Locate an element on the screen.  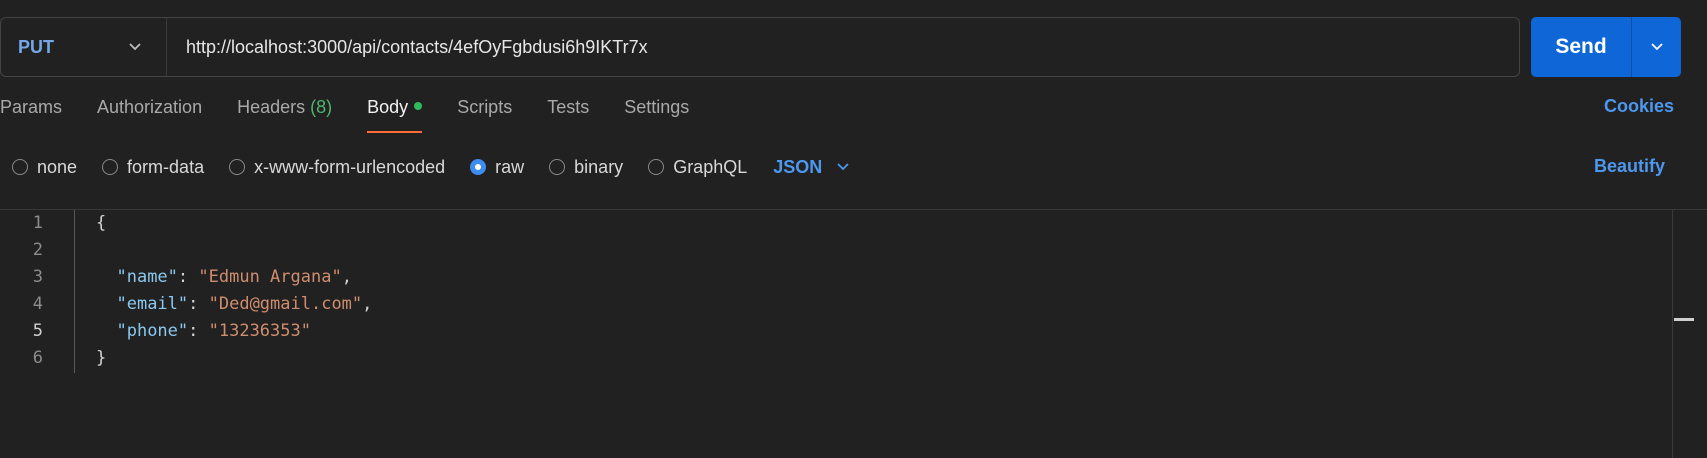
code-line: } is located at coordinates (101, 358).